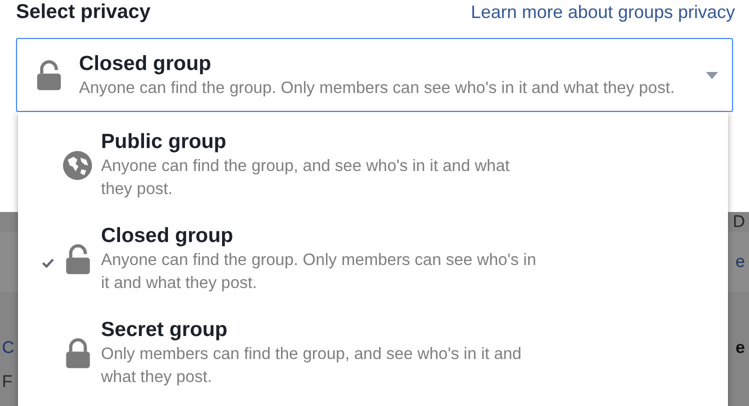  Describe the element at coordinates (712, 75) in the screenshot. I see `caret-icon` at that location.